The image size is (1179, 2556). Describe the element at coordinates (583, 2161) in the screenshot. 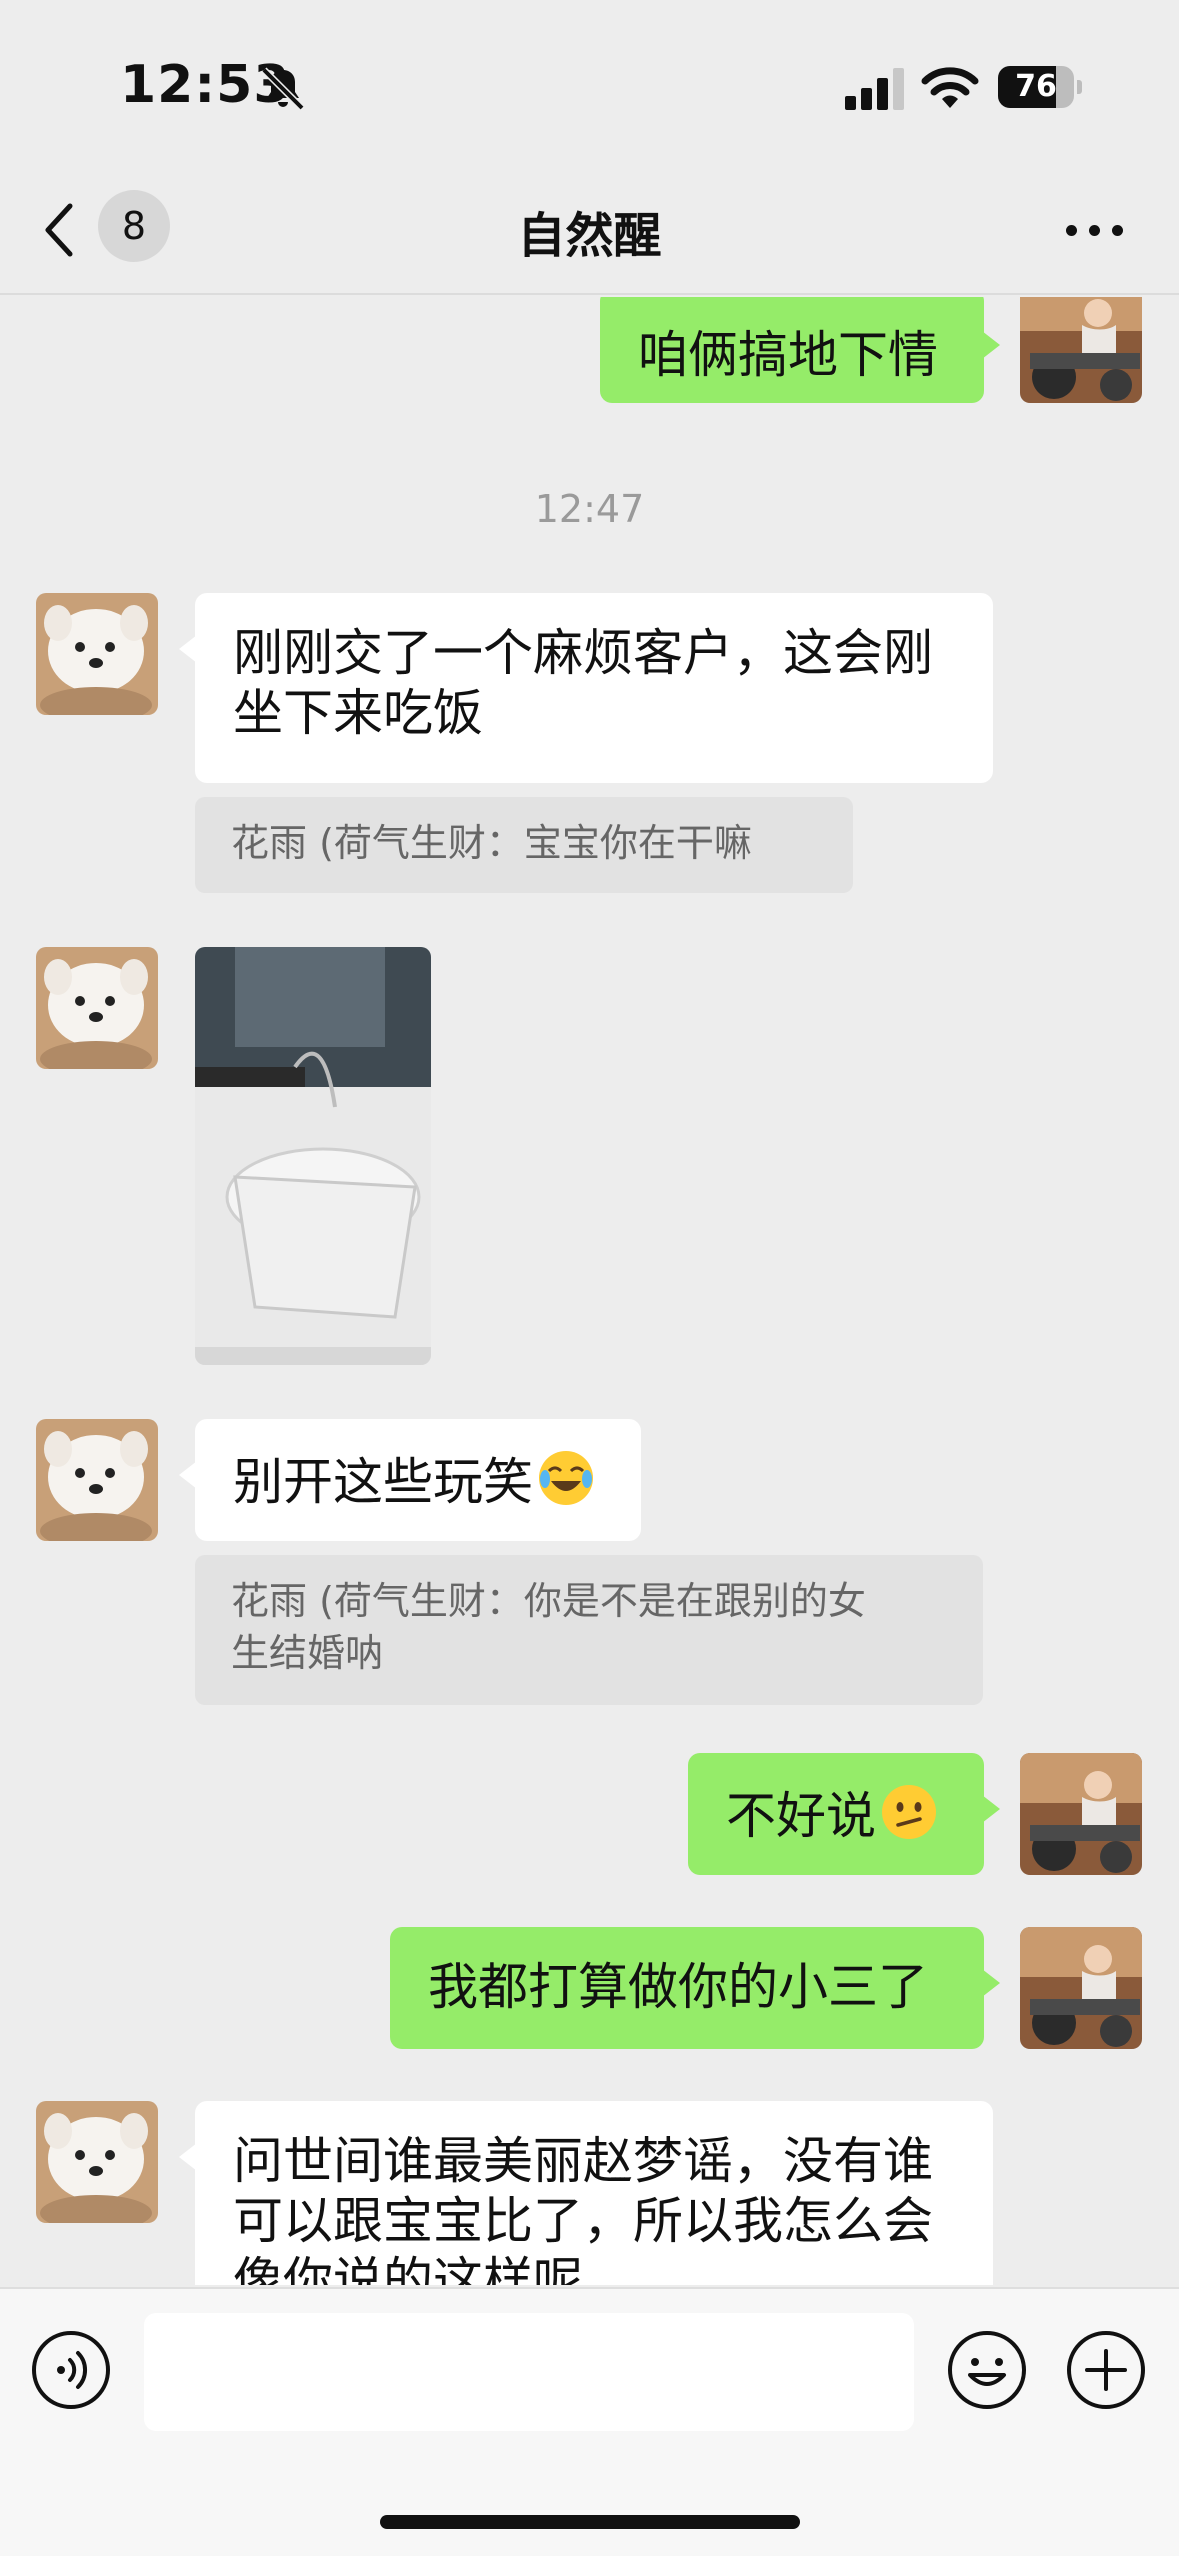

I see `message-text-line: 问世间谁最美丽赵梦谣，没有谁` at that location.